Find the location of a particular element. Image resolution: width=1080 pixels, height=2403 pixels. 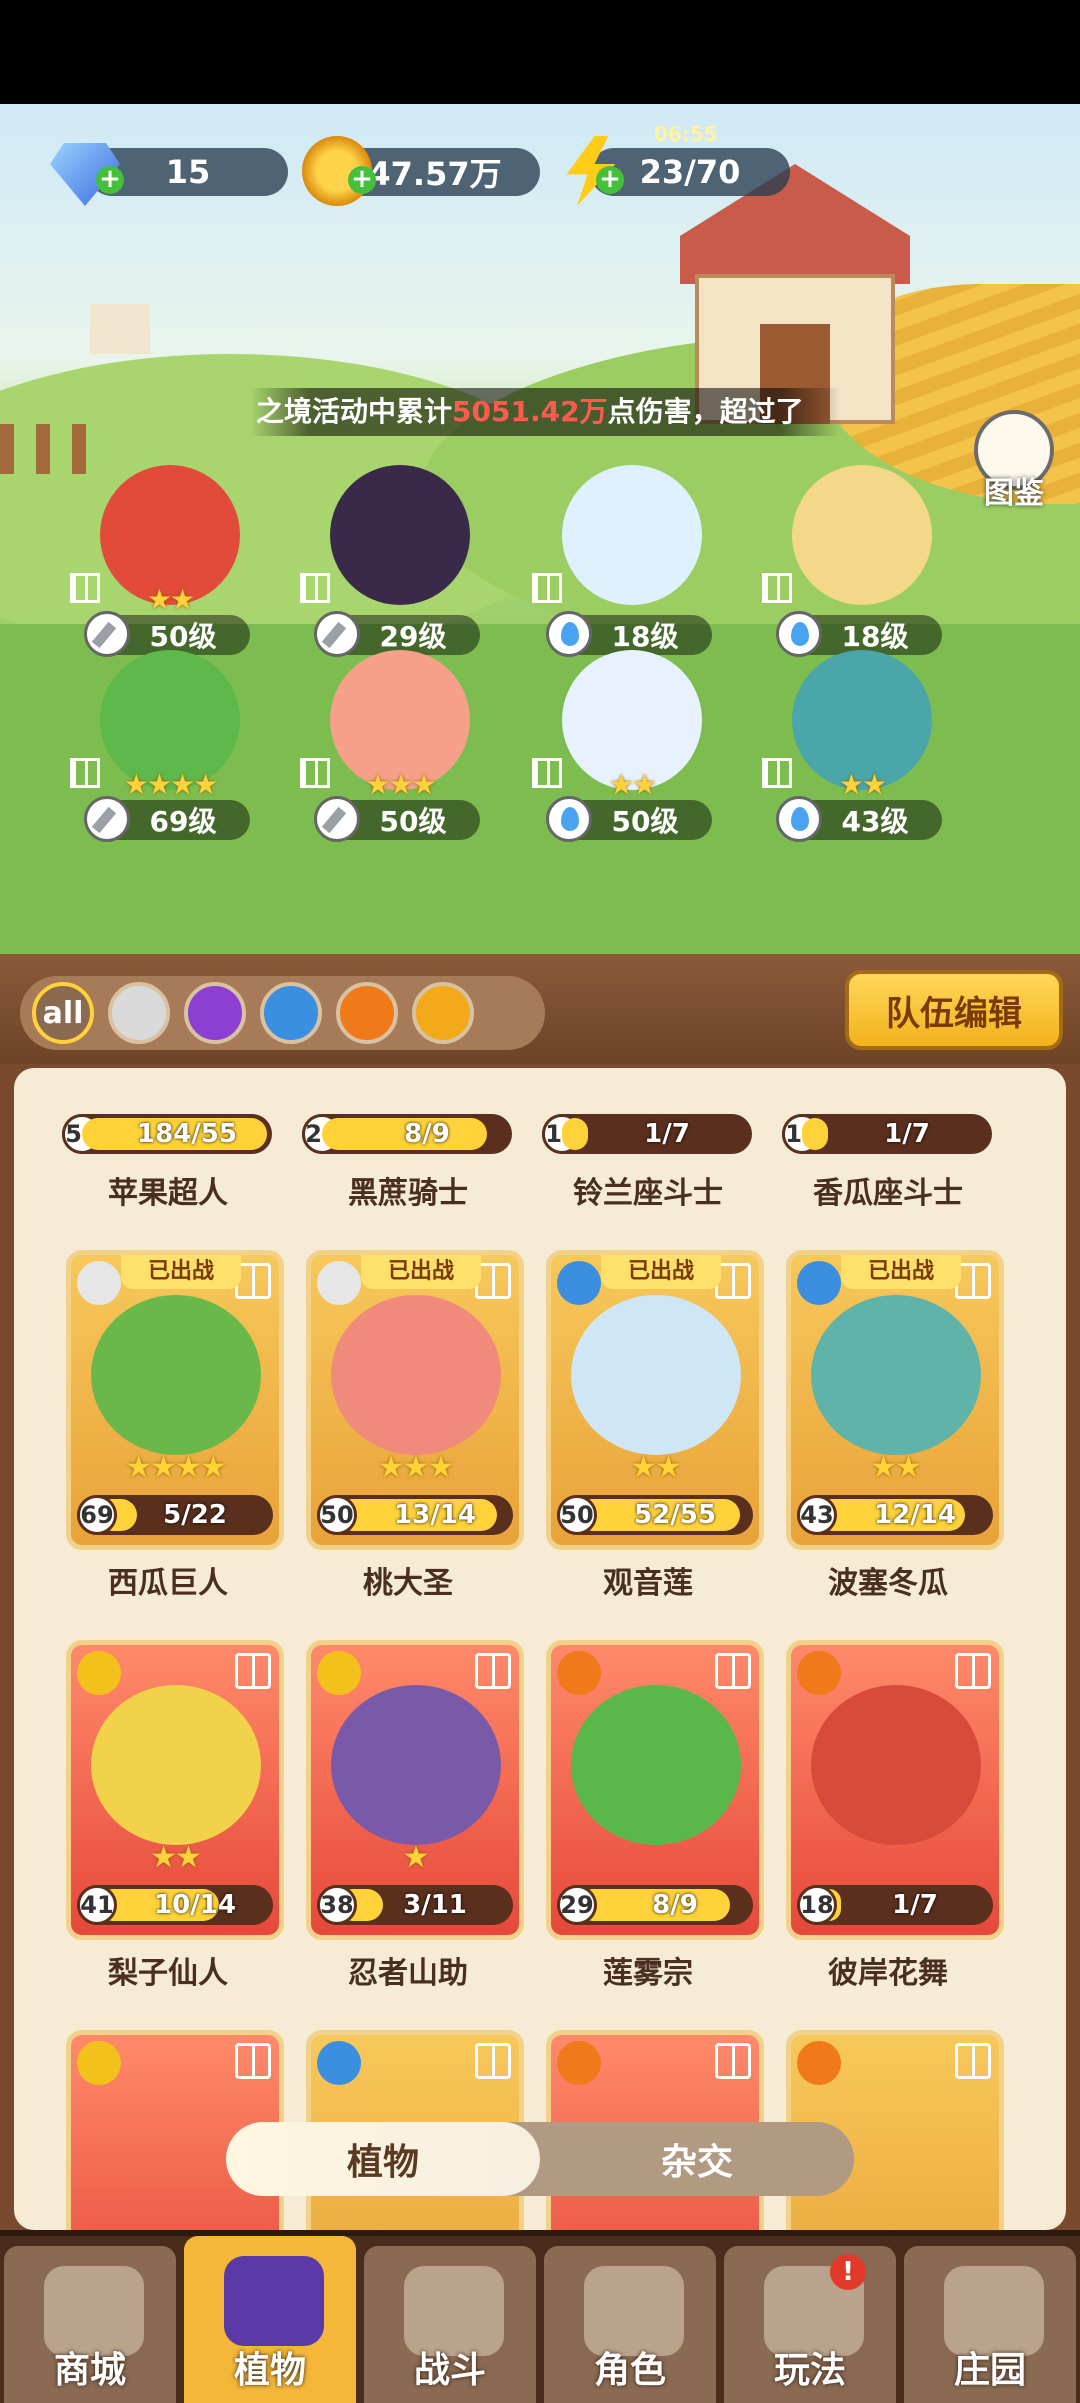

add-gems-button: + is located at coordinates (110, 180).